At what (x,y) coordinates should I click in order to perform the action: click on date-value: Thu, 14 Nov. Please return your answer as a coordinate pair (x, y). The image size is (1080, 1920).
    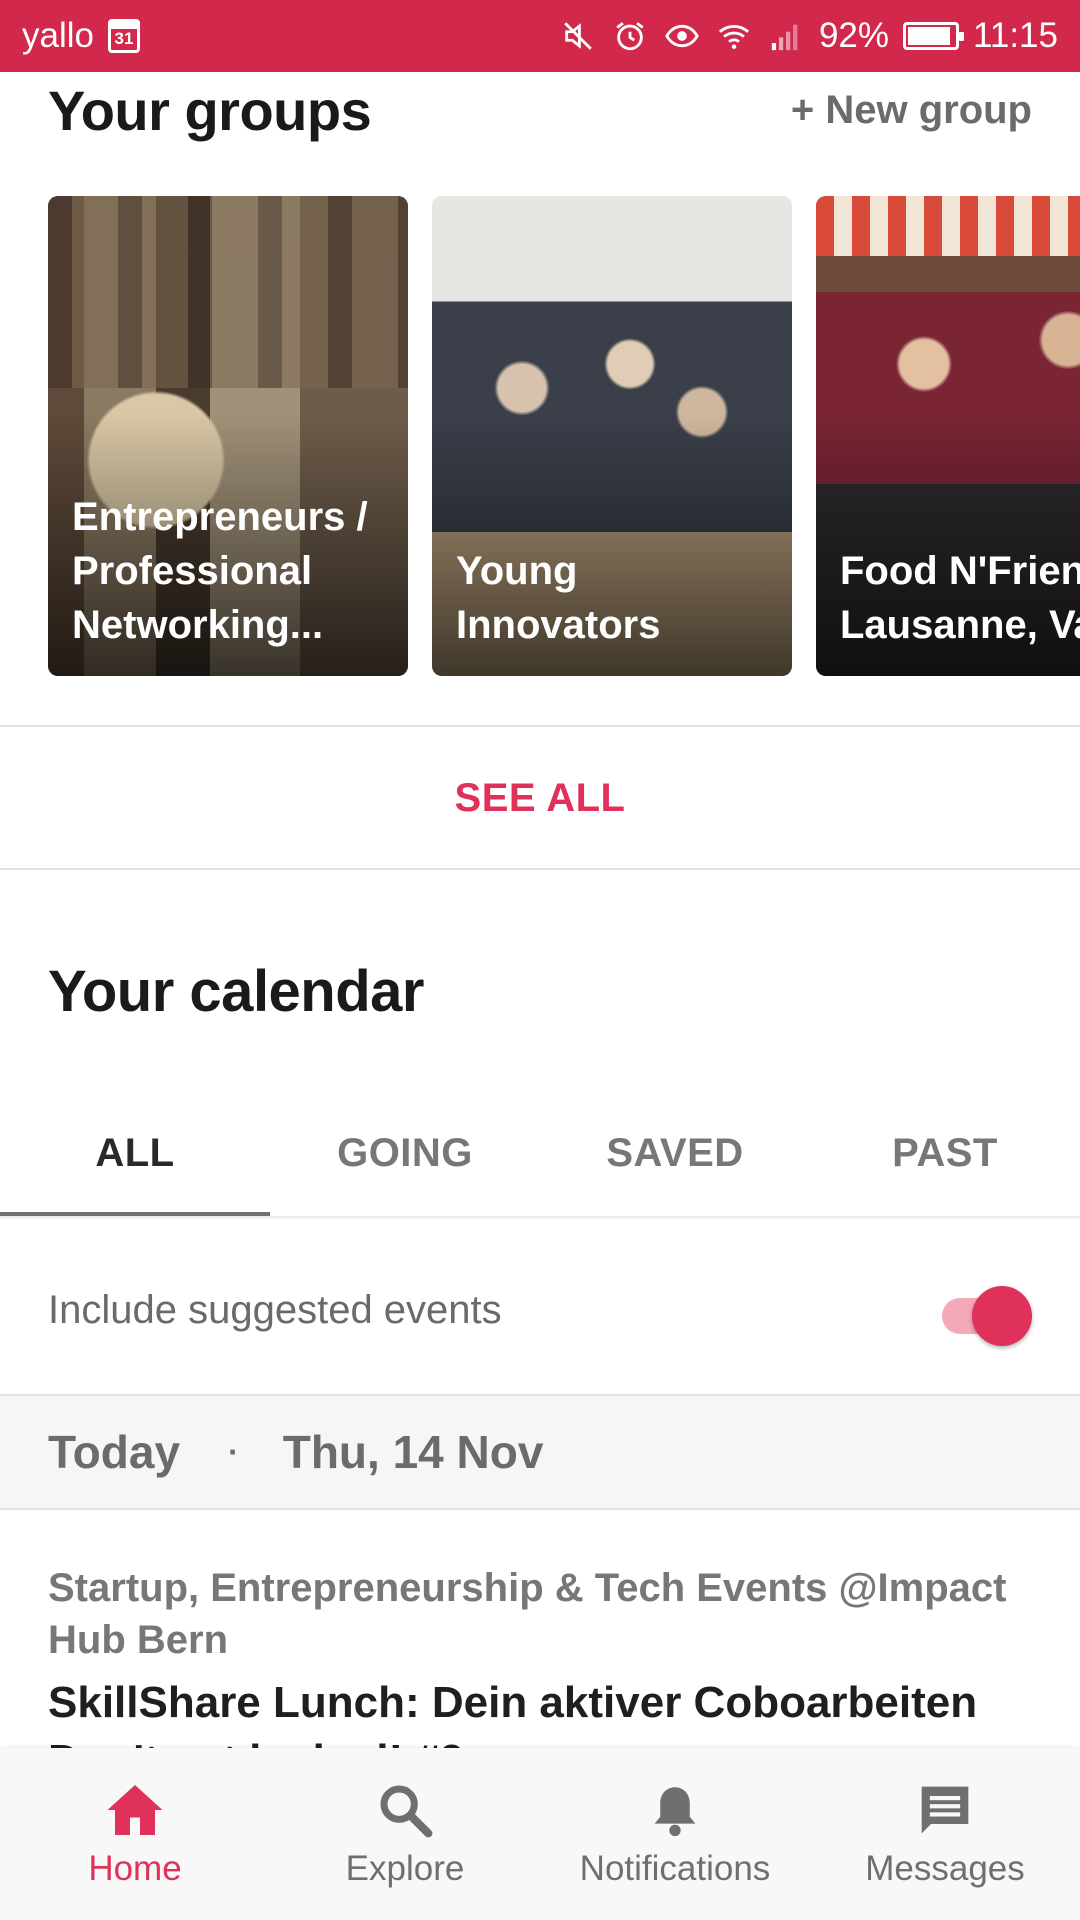
    Looking at the image, I should click on (413, 1452).